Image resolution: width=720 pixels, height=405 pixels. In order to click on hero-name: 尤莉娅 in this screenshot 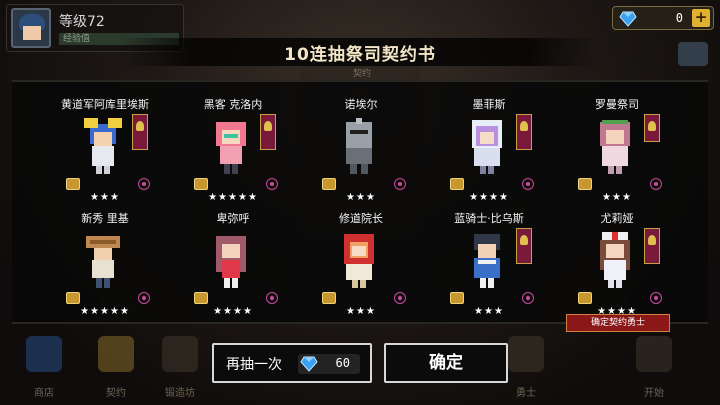, I will do `click(617, 218)`.